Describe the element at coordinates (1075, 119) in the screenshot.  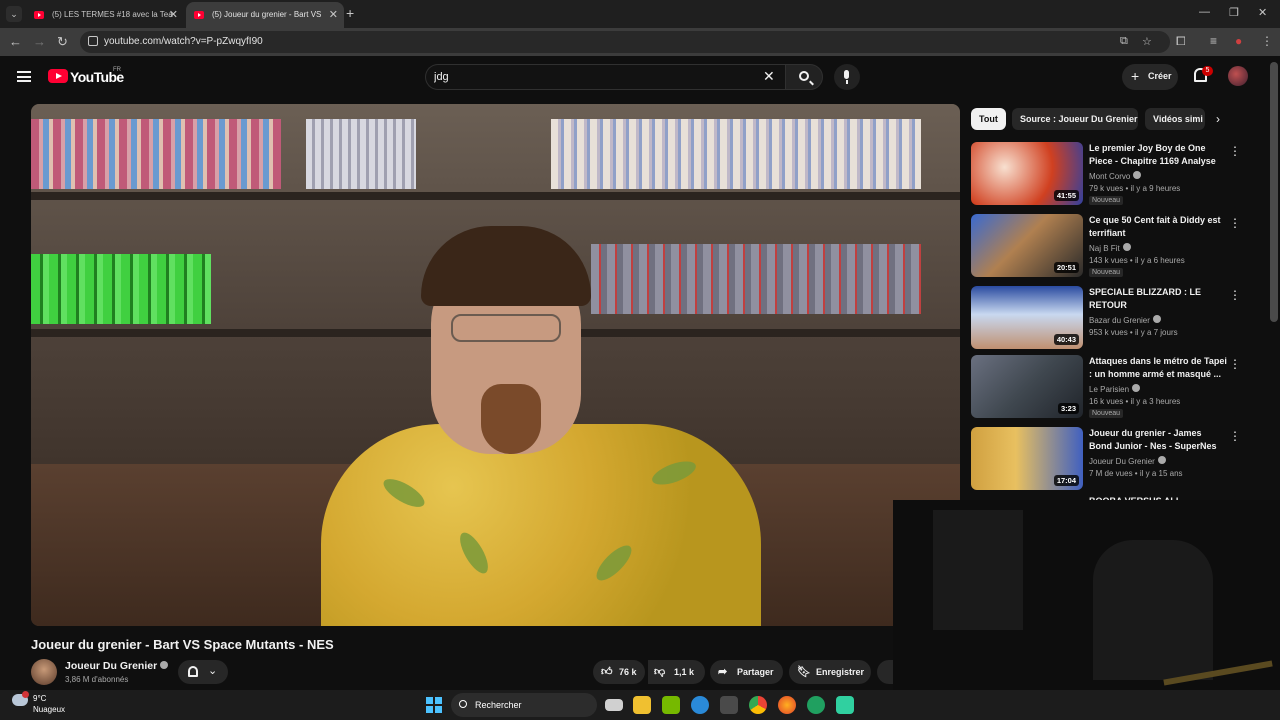
I see `chip-source: Source : Joueur Du Grenier` at that location.